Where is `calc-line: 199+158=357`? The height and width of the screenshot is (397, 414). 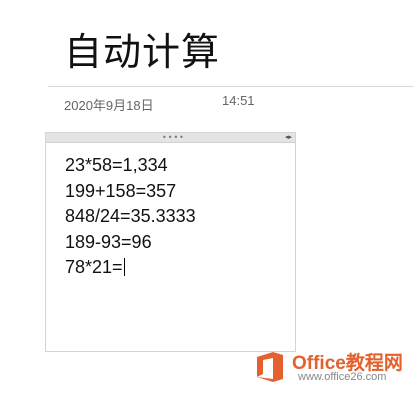
calc-line: 199+158=357 is located at coordinates (178, 192).